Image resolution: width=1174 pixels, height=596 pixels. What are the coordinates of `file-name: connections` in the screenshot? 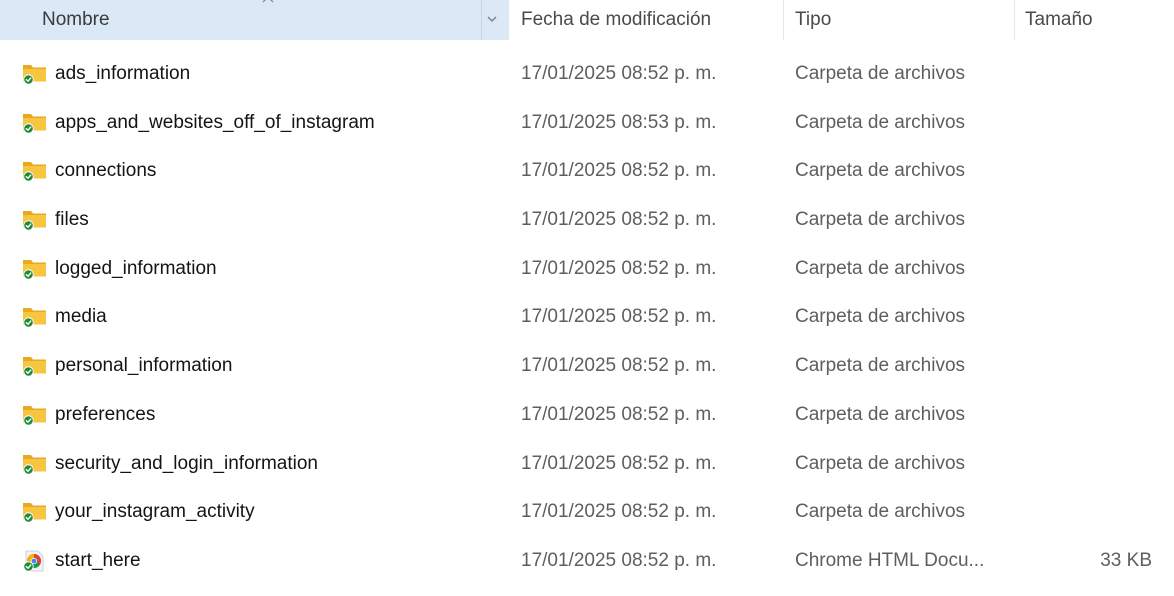 It's located at (106, 171).